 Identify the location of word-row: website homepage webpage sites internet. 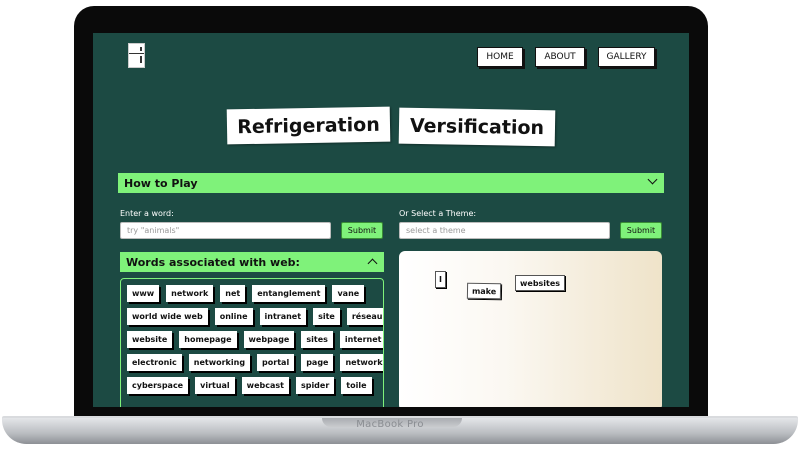
(255, 339).